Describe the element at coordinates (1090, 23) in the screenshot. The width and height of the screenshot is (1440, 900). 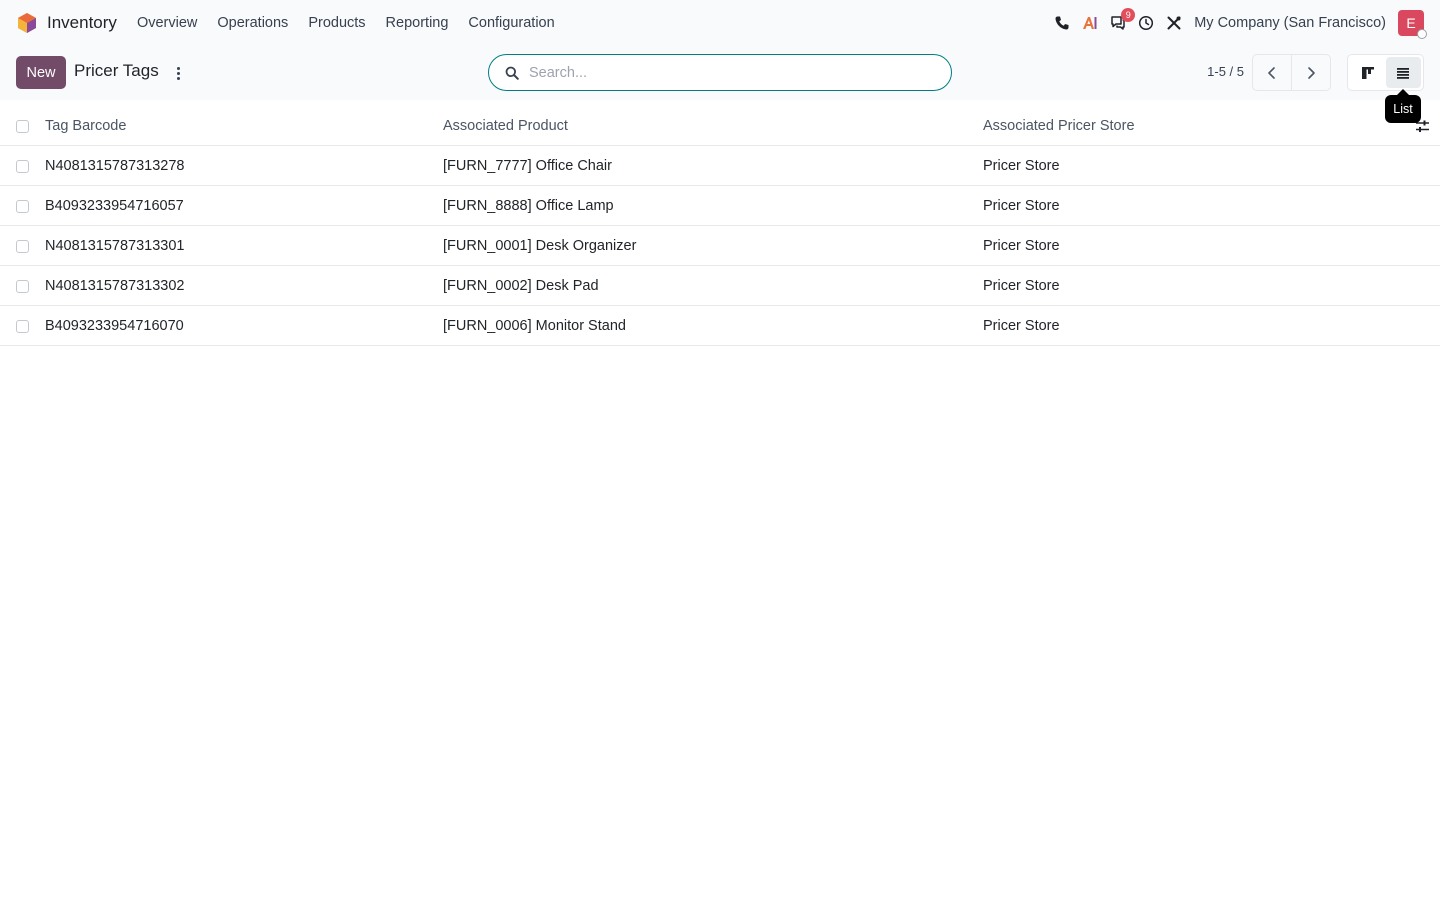
I see `ai-assistant-icon` at that location.